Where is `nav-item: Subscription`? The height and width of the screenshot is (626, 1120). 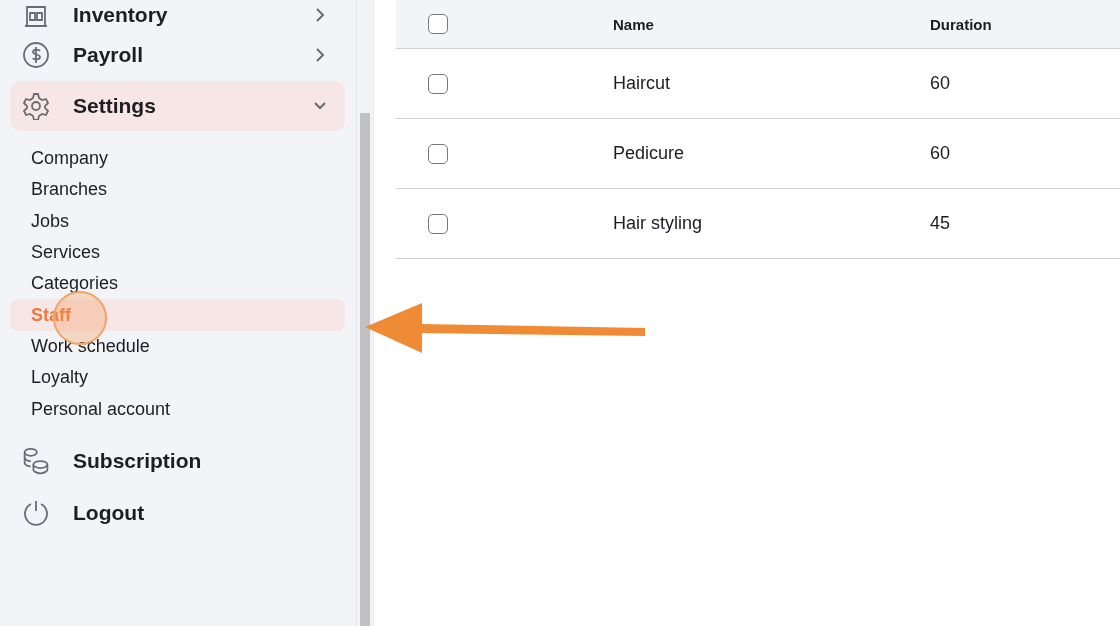
nav-item: Subscription is located at coordinates (177, 460).